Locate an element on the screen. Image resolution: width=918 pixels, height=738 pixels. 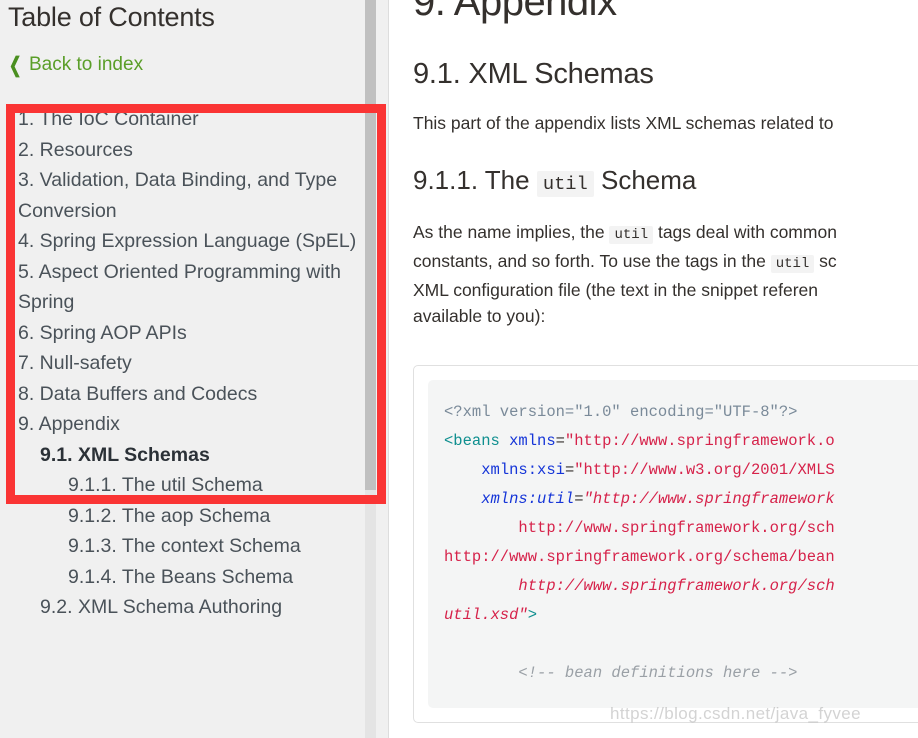
inline-code-util-1: util is located at coordinates (631, 235).